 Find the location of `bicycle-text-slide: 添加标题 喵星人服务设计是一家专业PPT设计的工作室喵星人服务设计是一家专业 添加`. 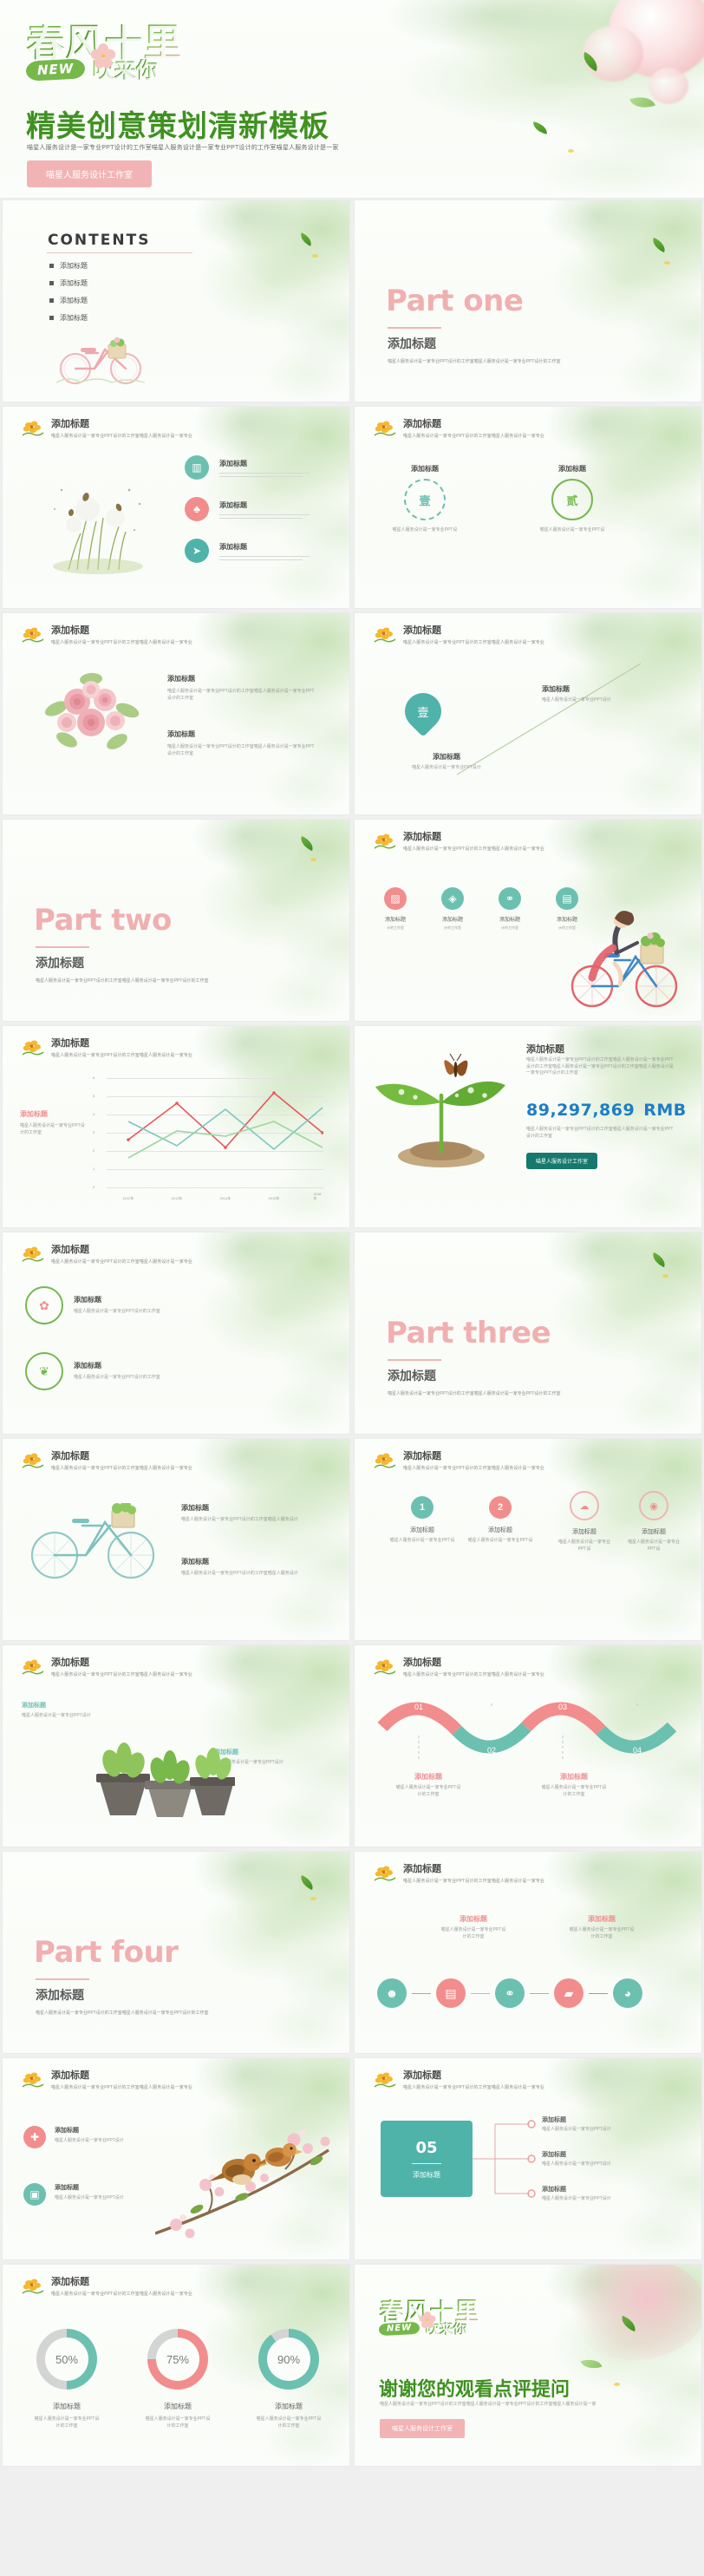

bicycle-text-slide: 添加标题 喵星人服务设计是一家专业PPT设计的工作室喵星人服务设计是一家专业 添加 is located at coordinates (176, 1539).